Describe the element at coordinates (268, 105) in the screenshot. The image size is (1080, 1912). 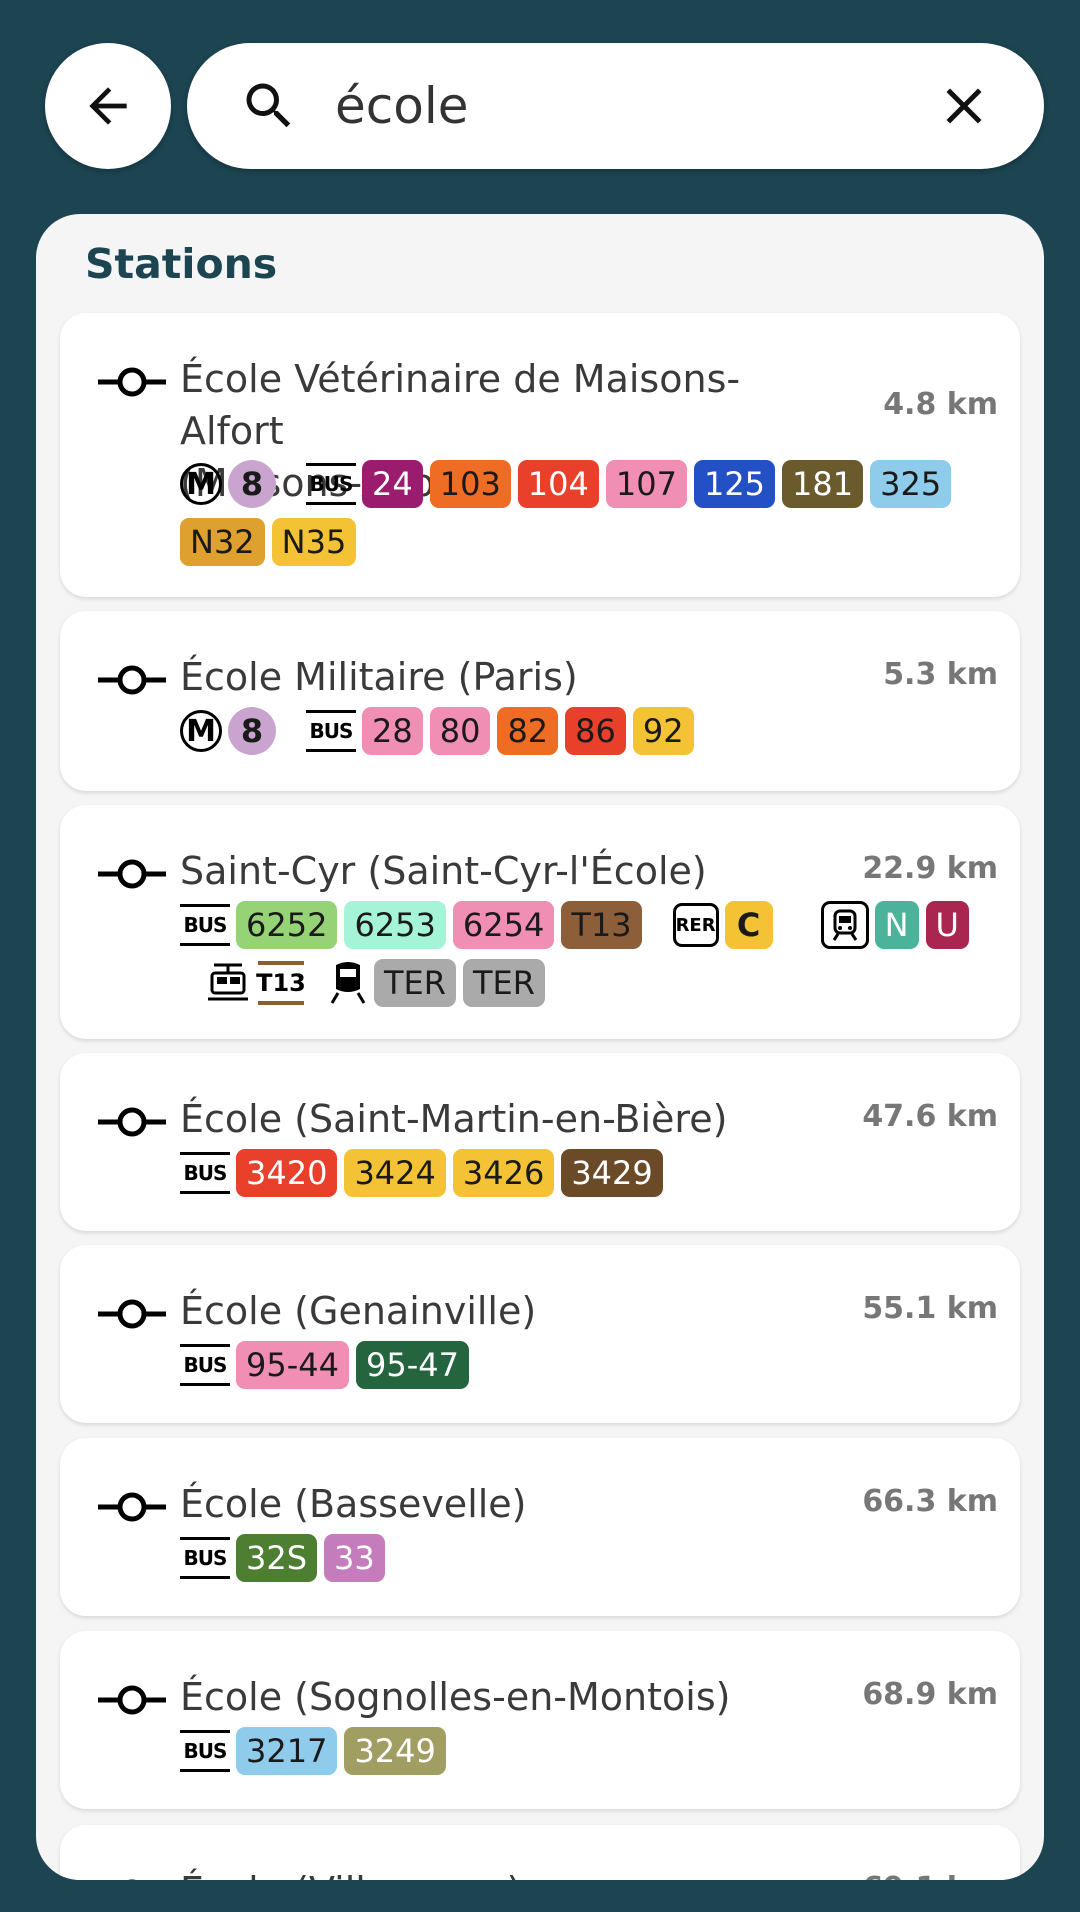
I see `search-icon` at that location.